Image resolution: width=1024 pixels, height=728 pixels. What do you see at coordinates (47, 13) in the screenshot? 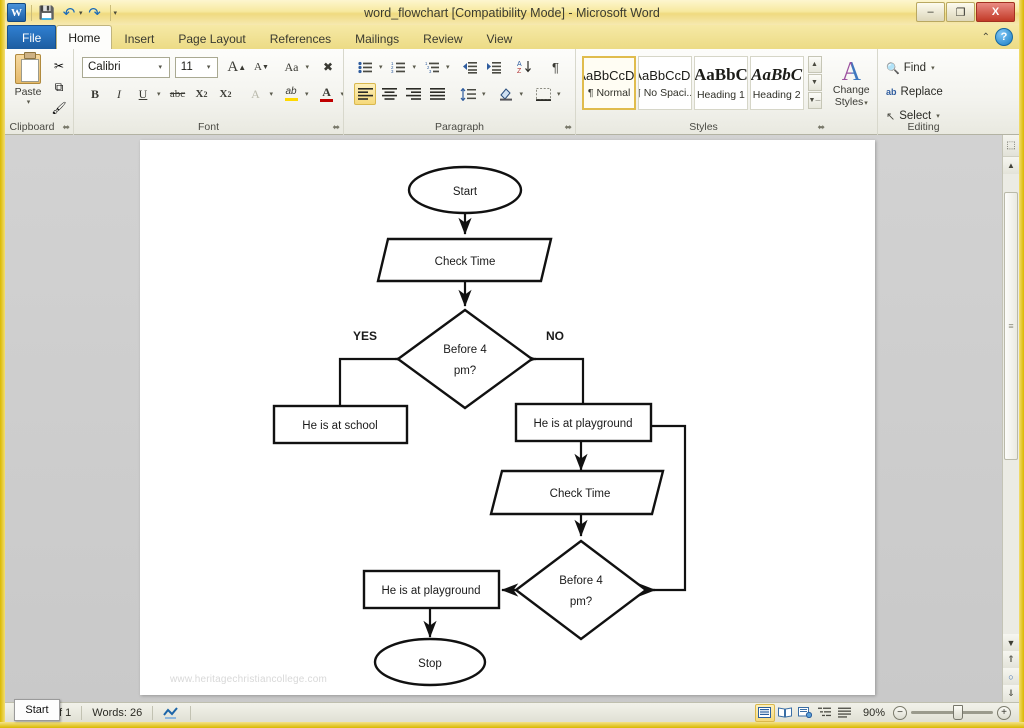
I see `save-icon: 💾` at bounding box center [47, 13].